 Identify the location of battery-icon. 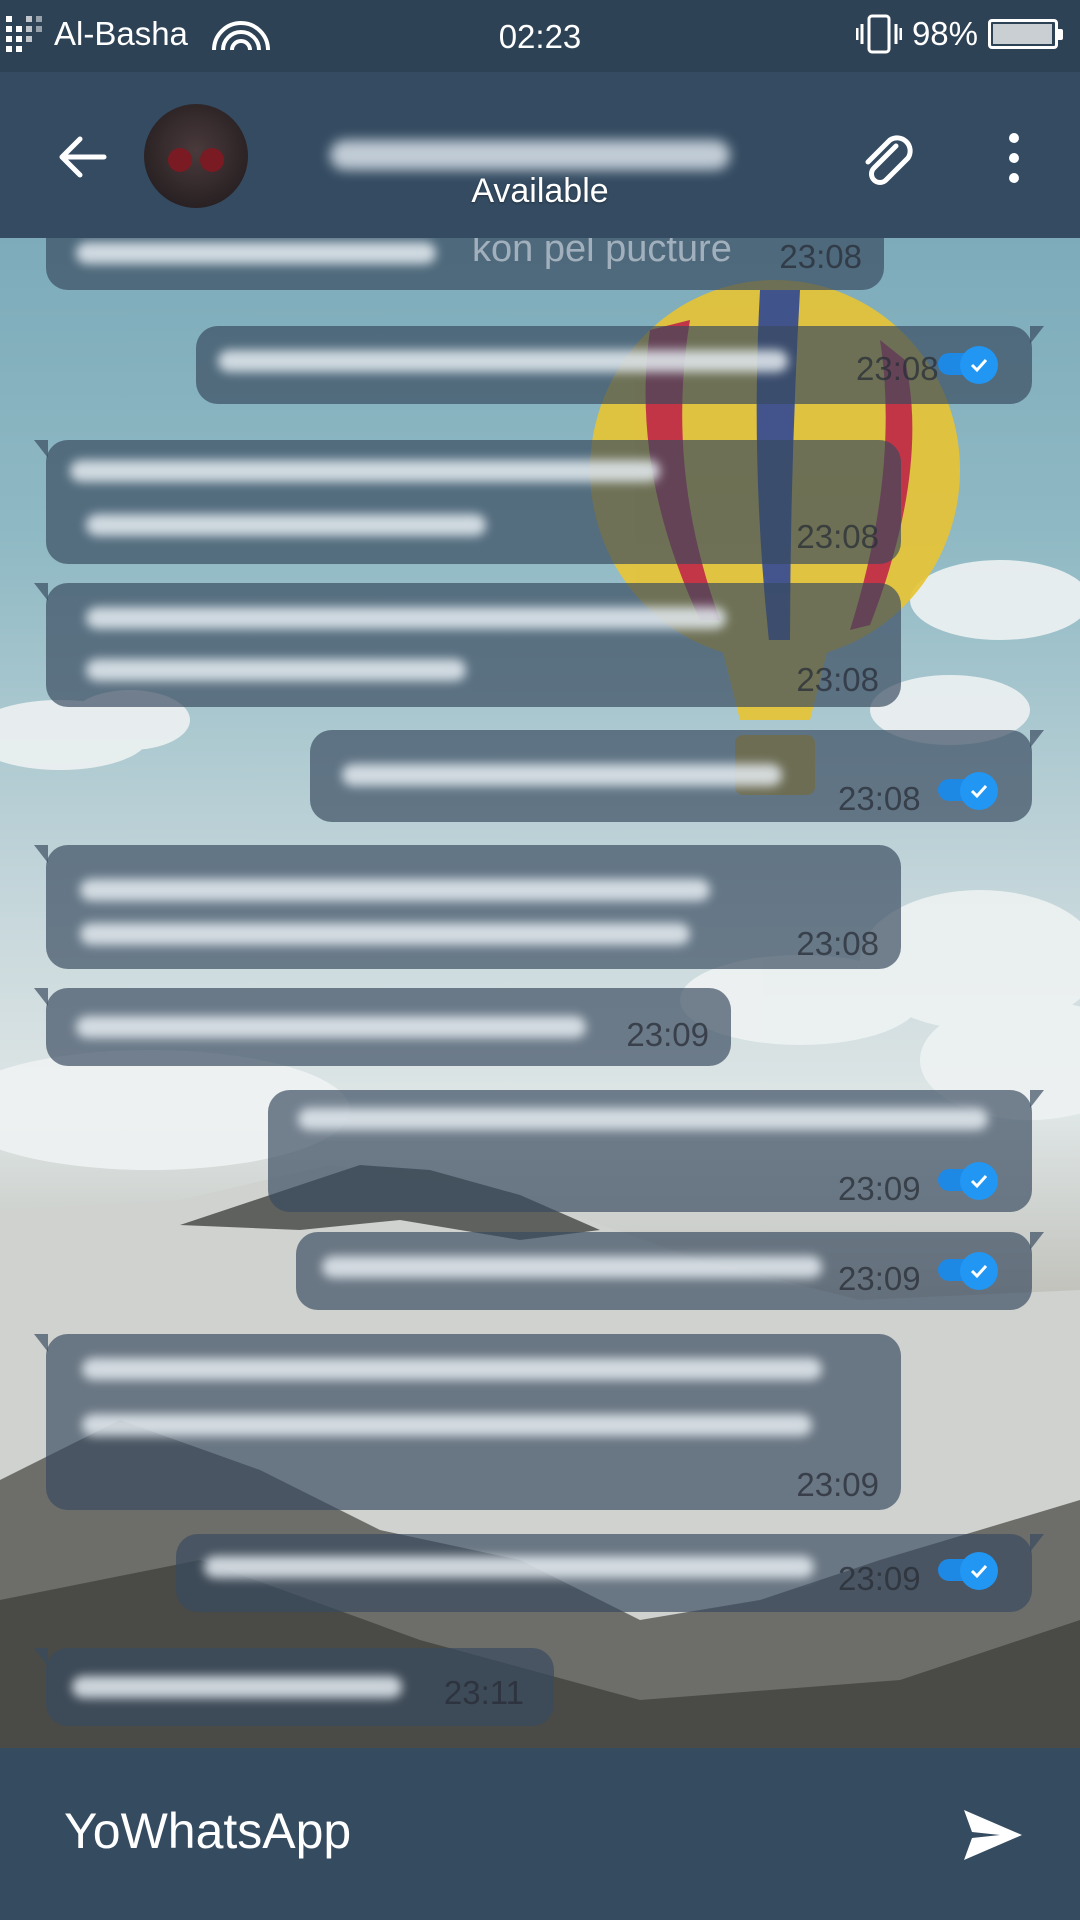
(1025, 34).